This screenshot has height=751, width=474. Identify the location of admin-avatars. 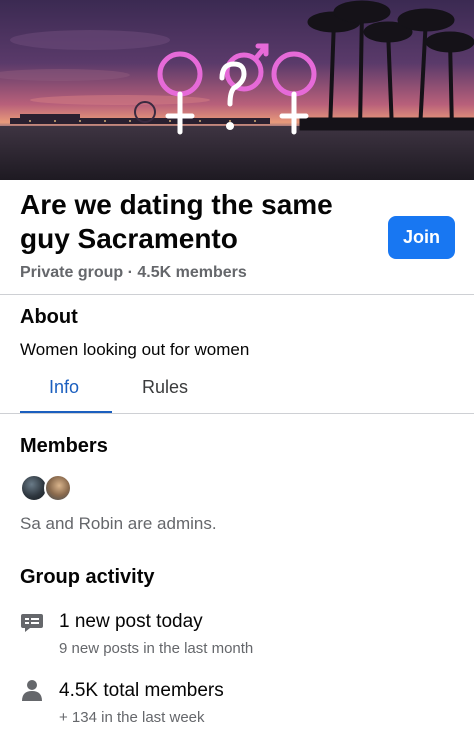
(48, 489).